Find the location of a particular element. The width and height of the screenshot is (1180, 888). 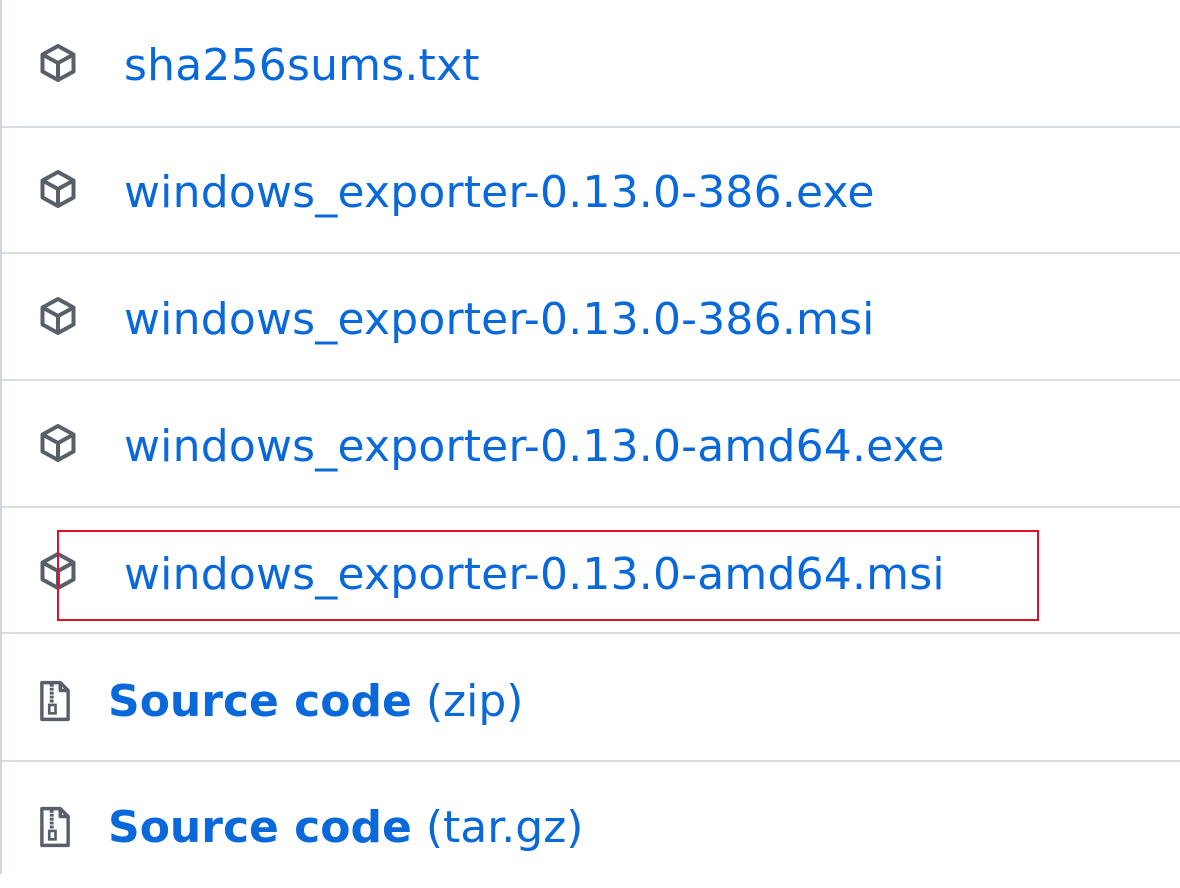

source-code-targz-link: Source code (tar.gz) is located at coordinates (345, 828).